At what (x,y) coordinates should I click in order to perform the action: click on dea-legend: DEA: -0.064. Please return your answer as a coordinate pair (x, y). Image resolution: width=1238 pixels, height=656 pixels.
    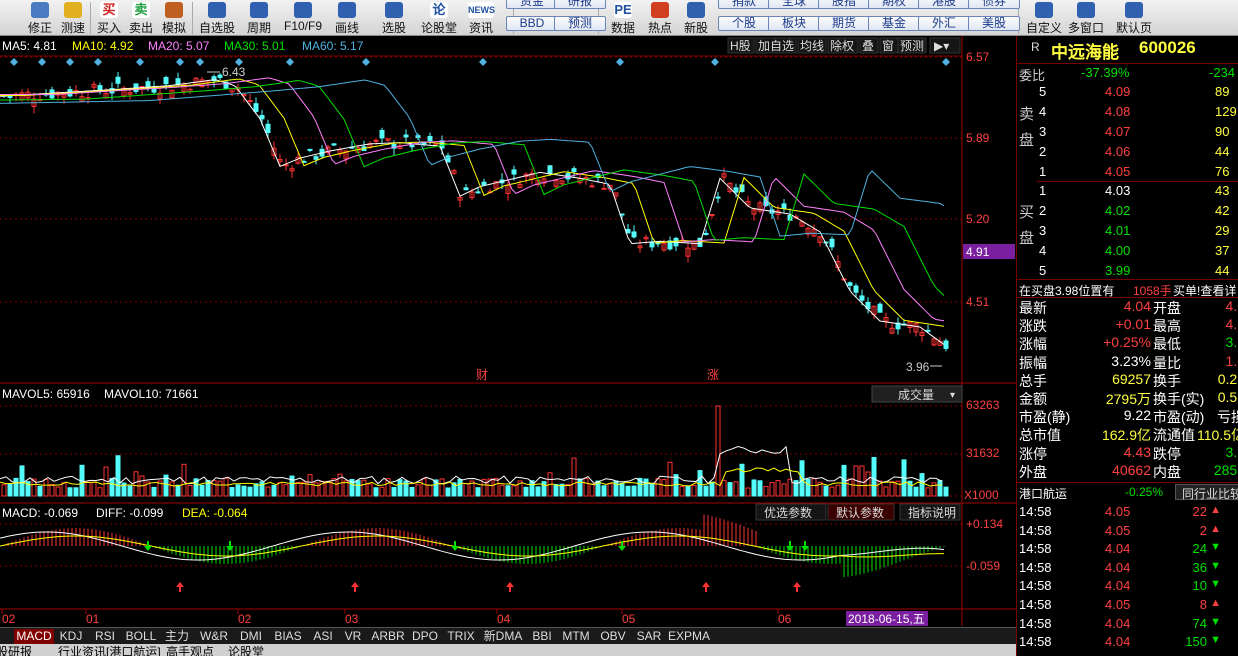
    Looking at the image, I should click on (215, 513).